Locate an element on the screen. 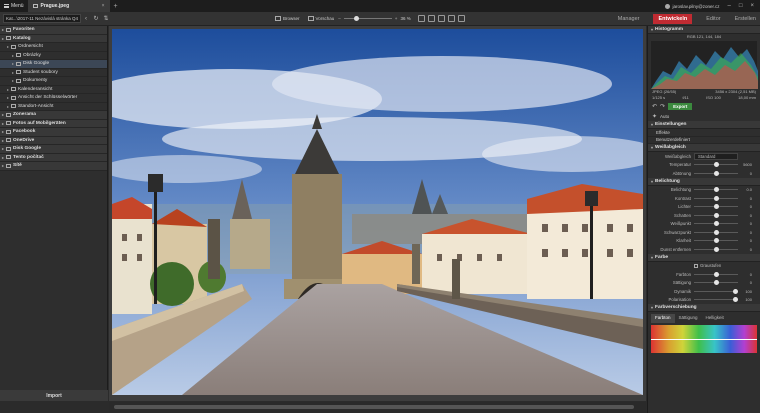 The width and height of the screenshot is (760, 413). wb-section-header: ▾ Weißabgleich is located at coordinates (704, 148).